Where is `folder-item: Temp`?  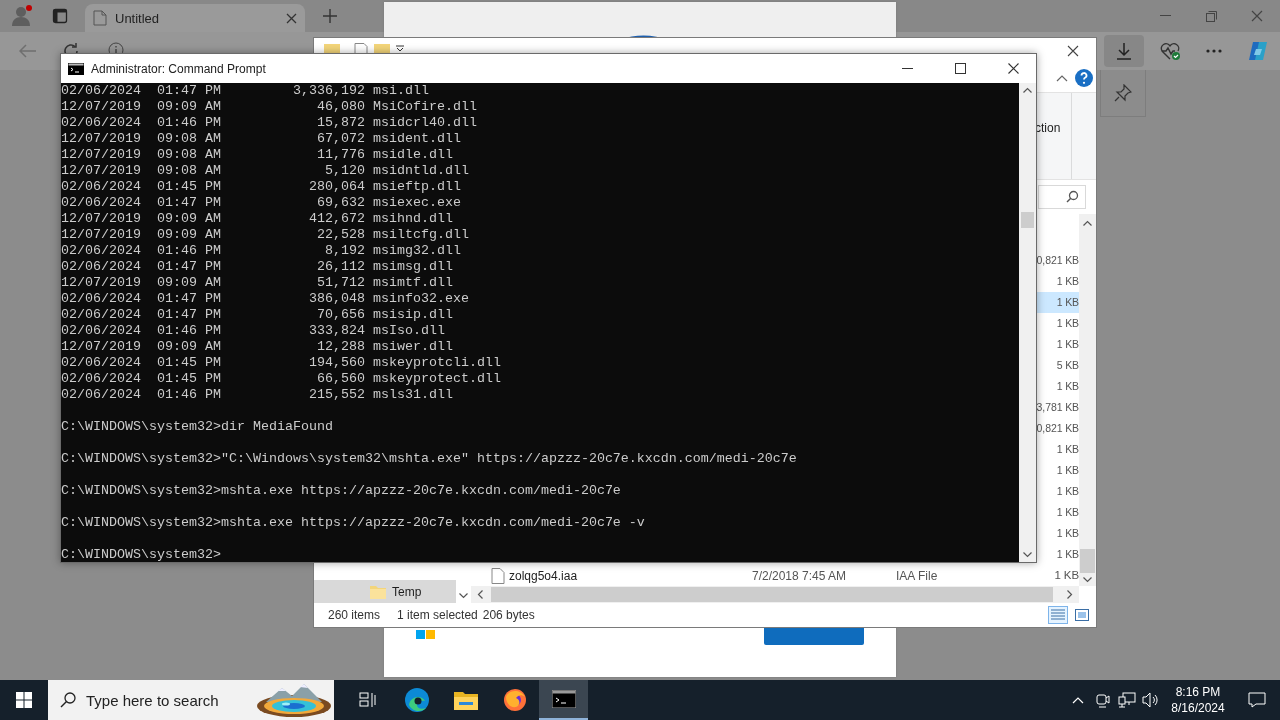
folder-item: Temp is located at coordinates (385, 592).